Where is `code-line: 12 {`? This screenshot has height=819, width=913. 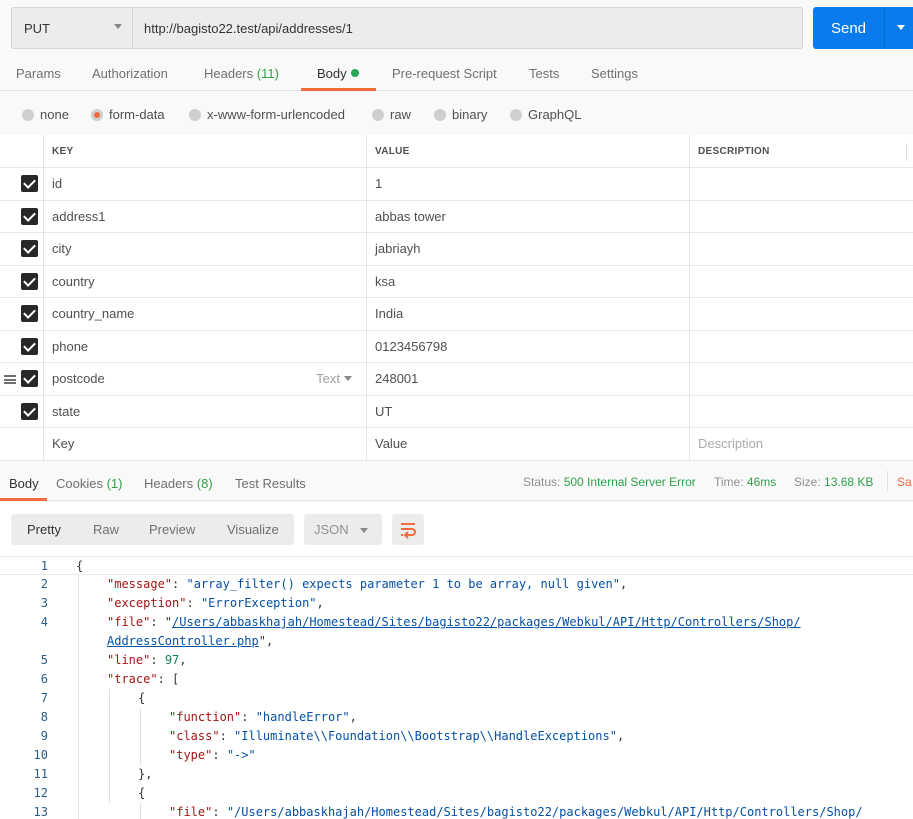
code-line: 12 { is located at coordinates (456, 793).